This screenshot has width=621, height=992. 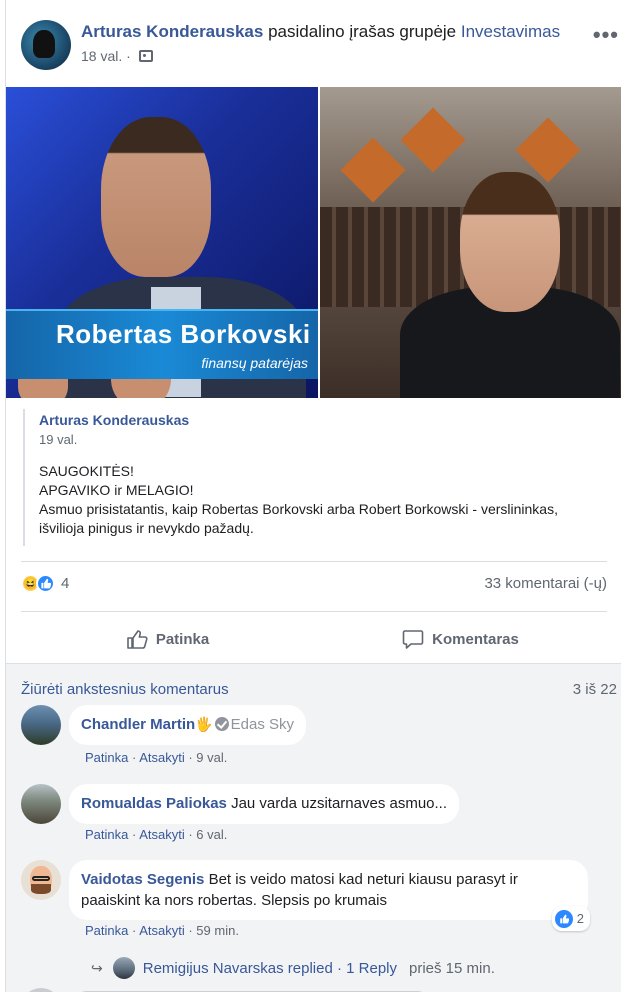 I want to click on comment-item: Chandler Martin🖐 Edas Sky, so click(x=163, y=725).